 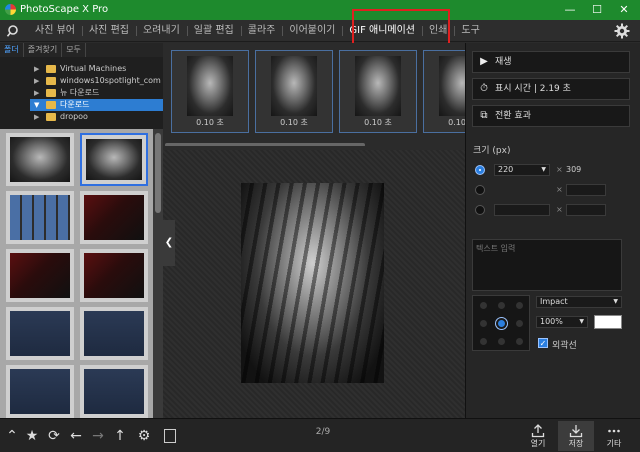 What do you see at coordinates (538, 431) in the screenshot?
I see `upload-icon` at bounding box center [538, 431].